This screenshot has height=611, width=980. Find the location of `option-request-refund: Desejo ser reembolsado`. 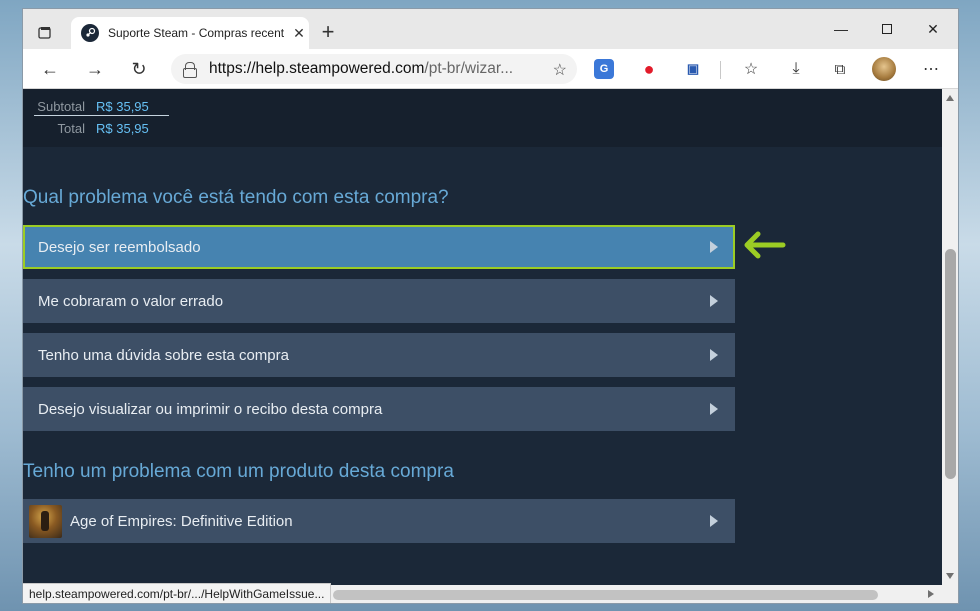

option-request-refund: Desejo ser reembolsado is located at coordinates (379, 247).